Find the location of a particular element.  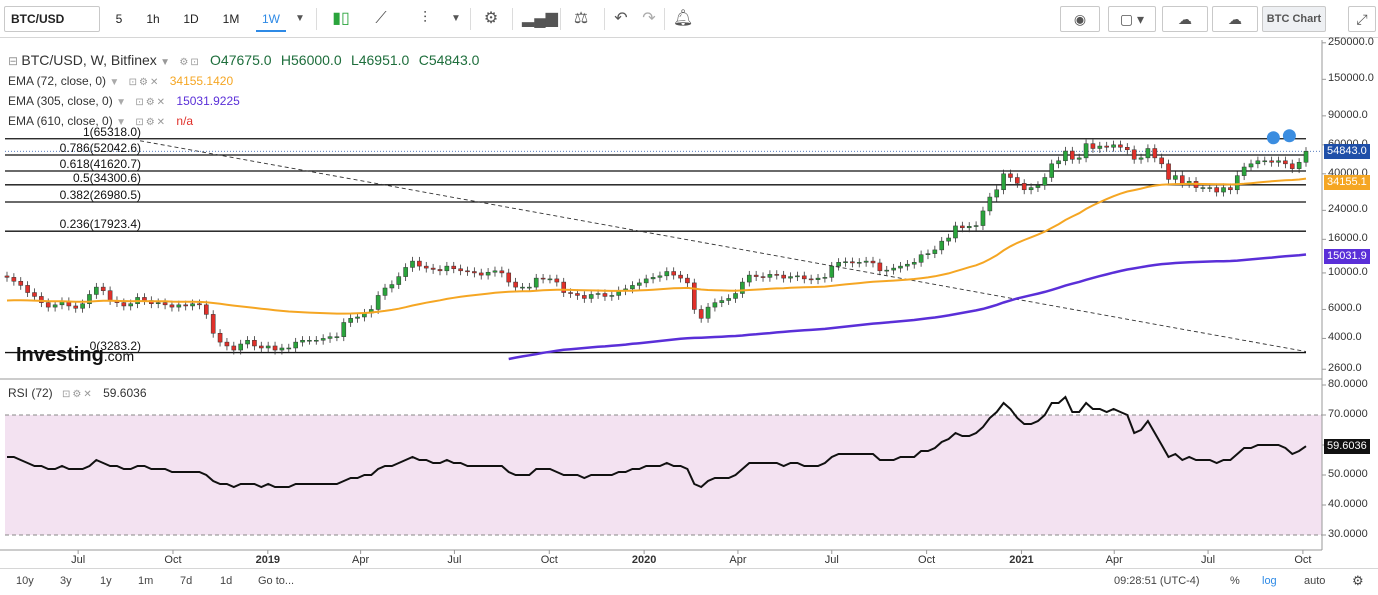

settings-gear-icon: ⚙ is located at coordinates (491, 19).